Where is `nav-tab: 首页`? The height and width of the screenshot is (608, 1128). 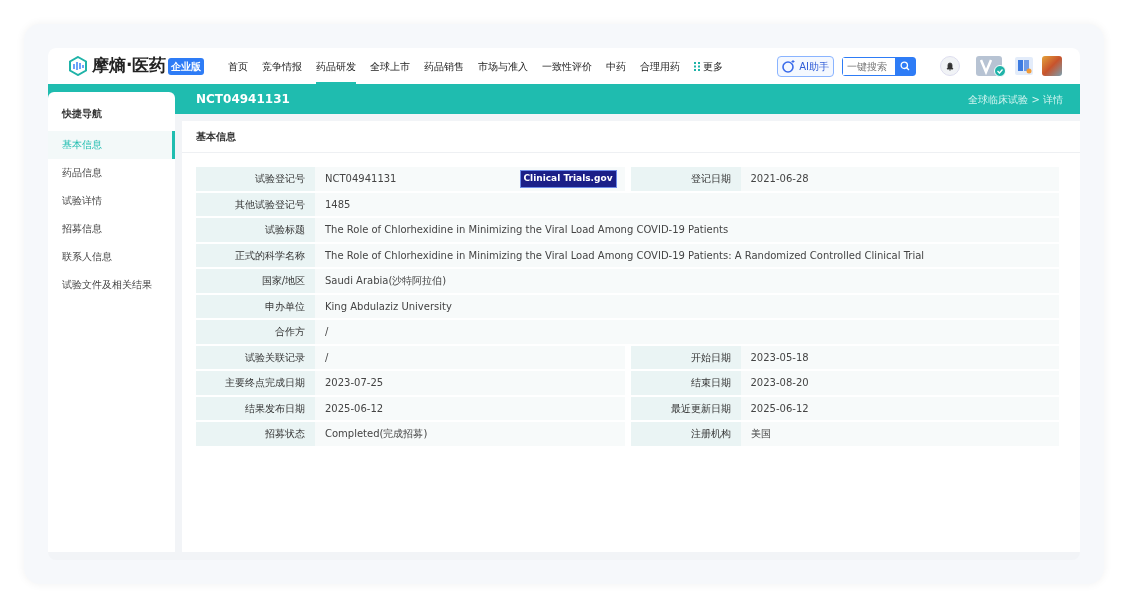 nav-tab: 首页 is located at coordinates (238, 66).